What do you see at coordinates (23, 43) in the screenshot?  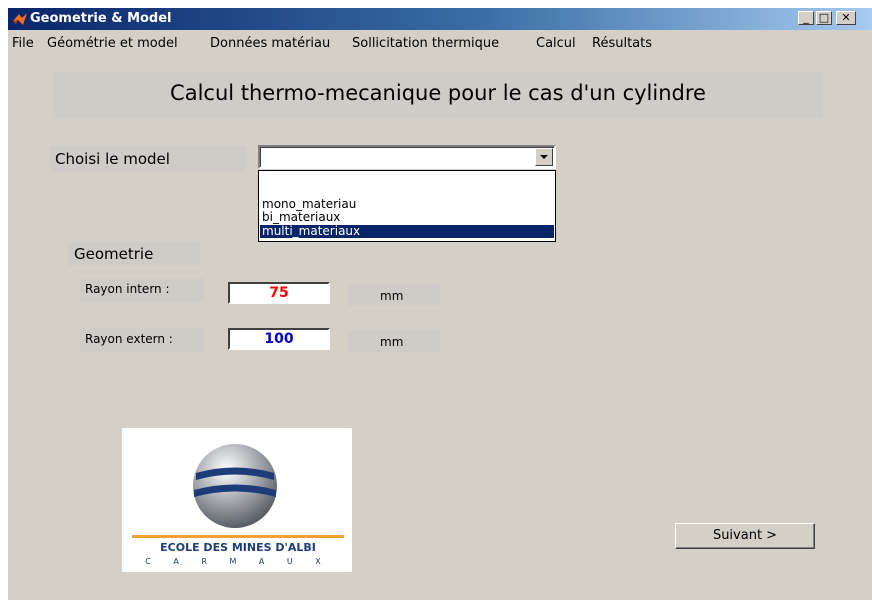 I see `menu-file: File` at bounding box center [23, 43].